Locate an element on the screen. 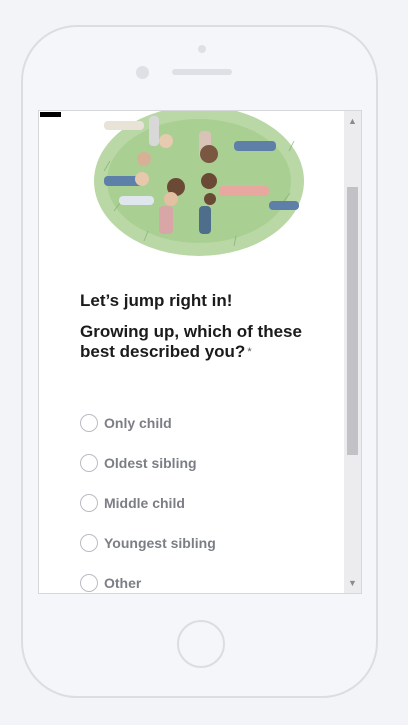 This screenshot has width=408, height=725. option-only-child: Only child is located at coordinates (148, 423).